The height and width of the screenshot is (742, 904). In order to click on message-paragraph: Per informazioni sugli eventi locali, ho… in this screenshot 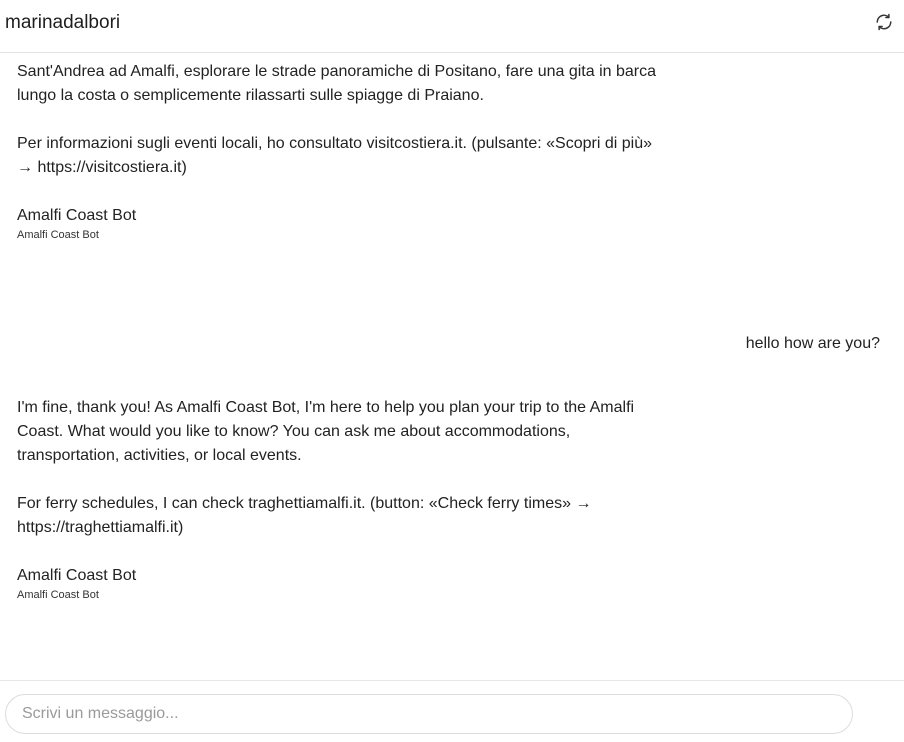, I will do `click(334, 155)`.